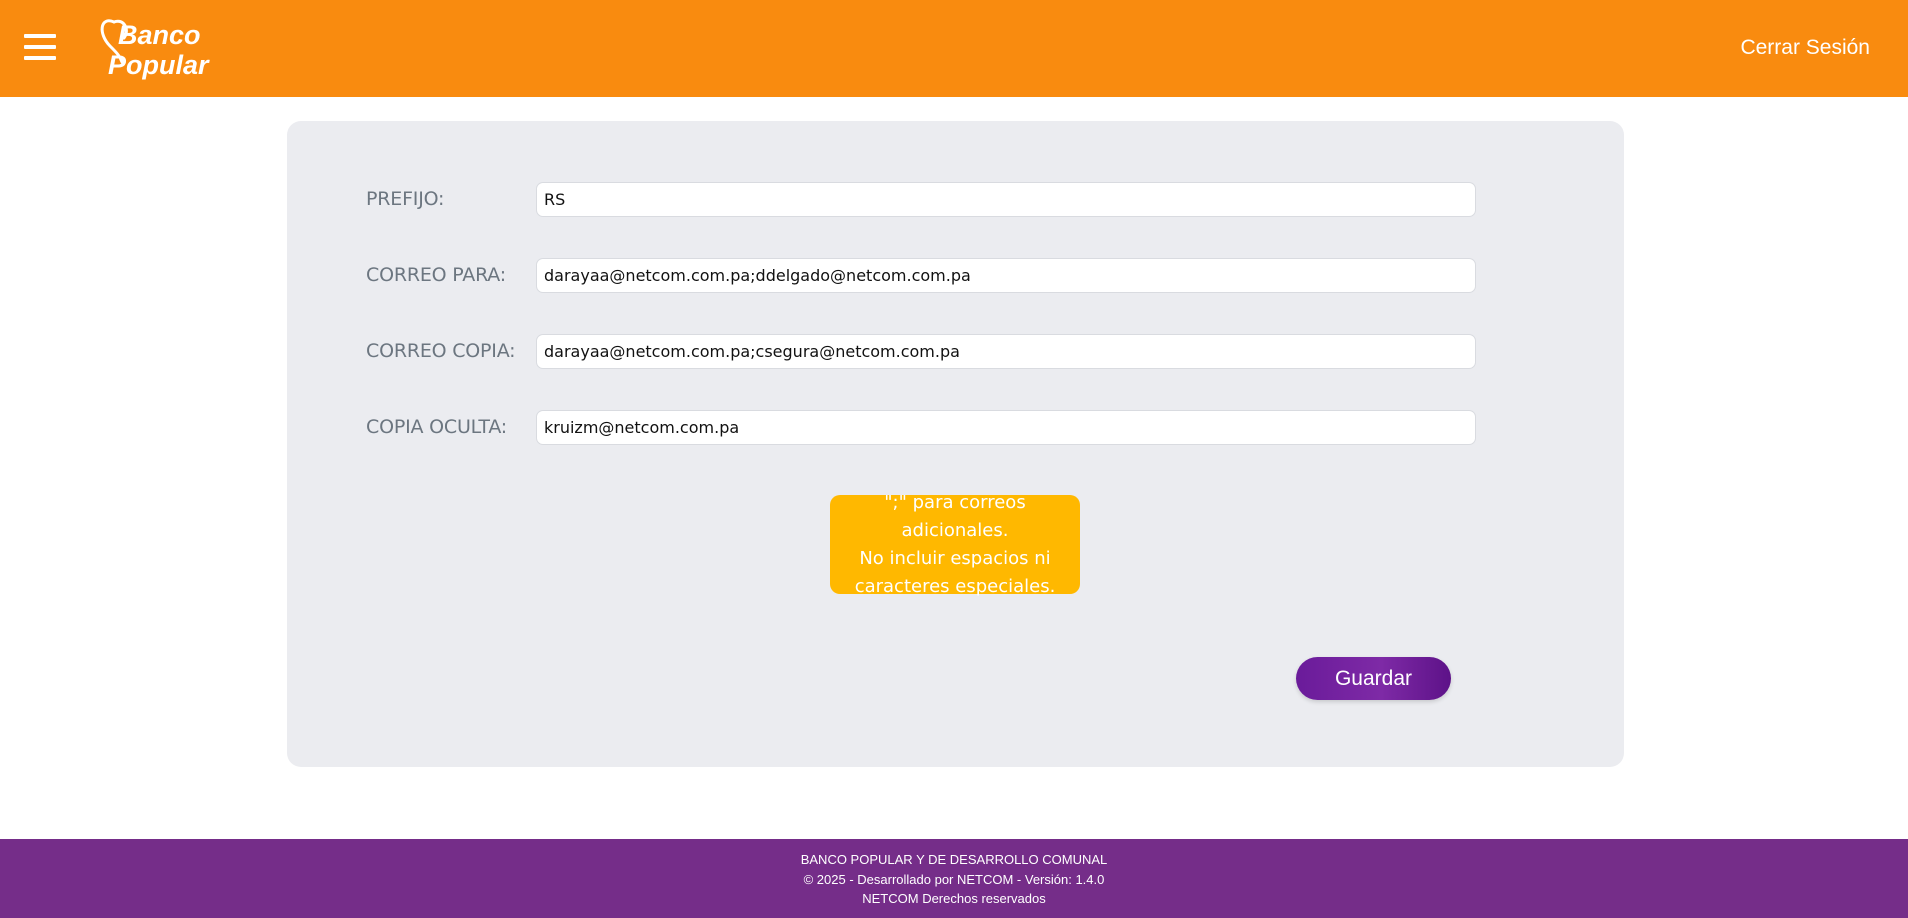 This screenshot has height=918, width=1908. Describe the element at coordinates (405, 199) in the screenshot. I see `prefix-label: PREFIJO:` at that location.